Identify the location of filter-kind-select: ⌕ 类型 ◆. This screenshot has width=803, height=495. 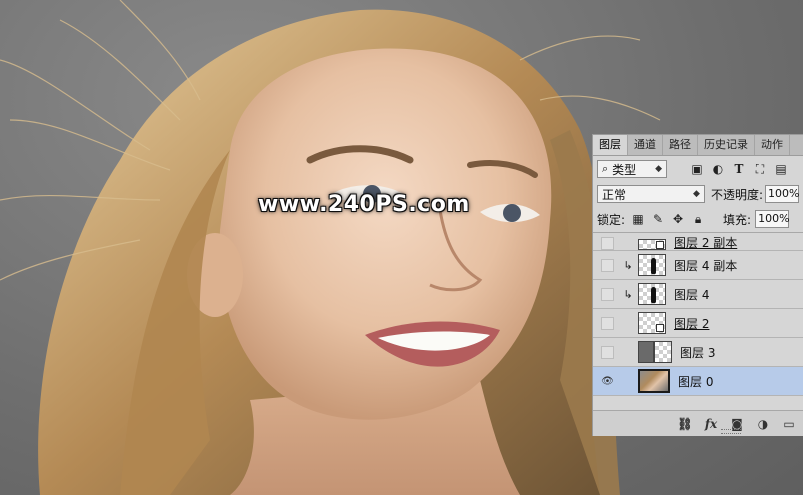
(632, 169).